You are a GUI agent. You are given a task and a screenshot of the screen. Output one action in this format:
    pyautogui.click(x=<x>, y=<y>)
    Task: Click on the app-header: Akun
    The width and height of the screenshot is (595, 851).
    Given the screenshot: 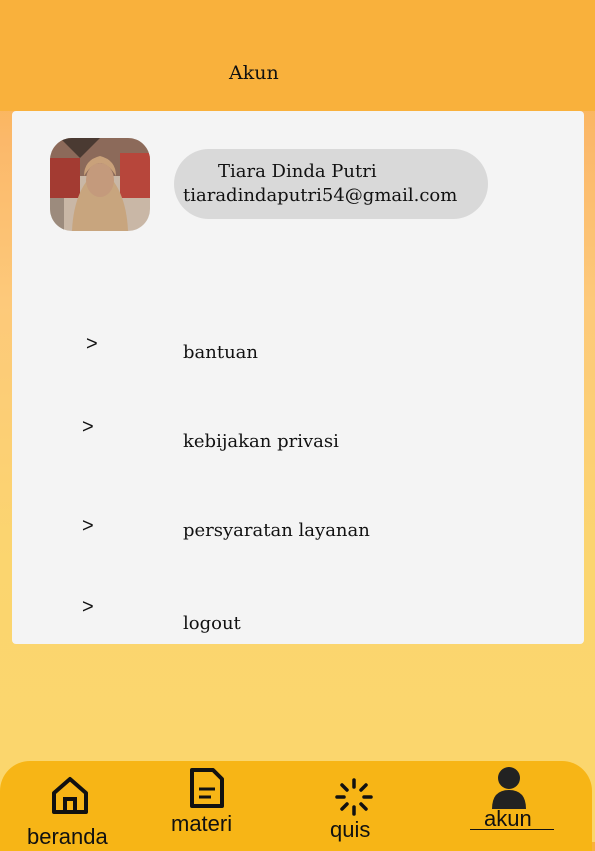 What is the action you would take?
    pyautogui.click(x=297, y=55)
    